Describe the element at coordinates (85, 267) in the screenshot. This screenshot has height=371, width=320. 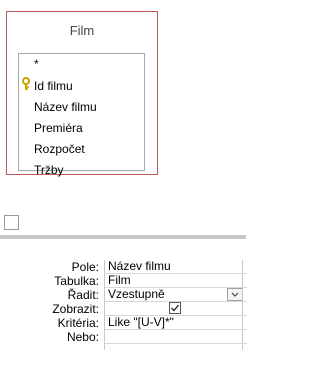
I see `row-label-field: Pole:` at that location.